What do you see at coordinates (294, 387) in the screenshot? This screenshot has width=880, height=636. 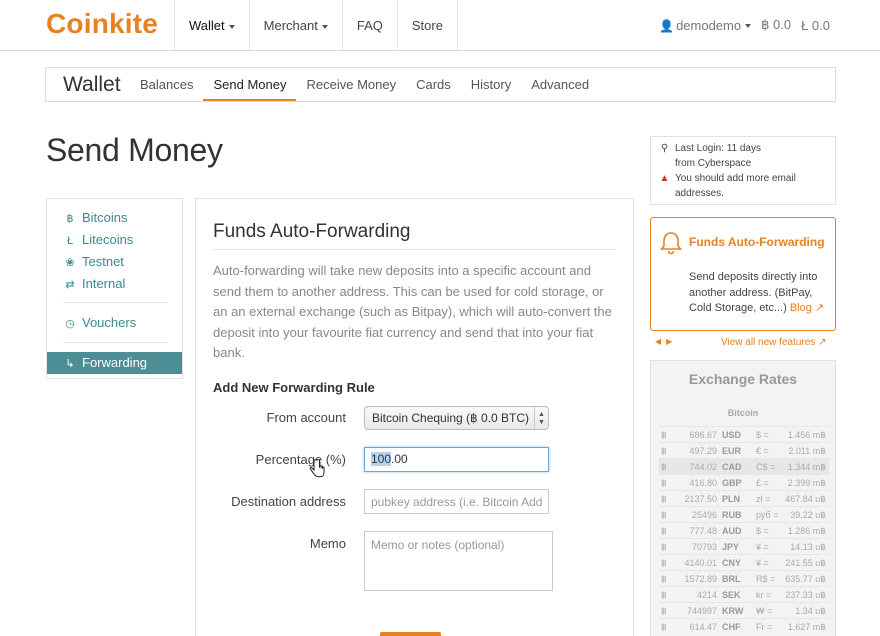 I see `rule-heading: Add New Forwarding Rule` at bounding box center [294, 387].